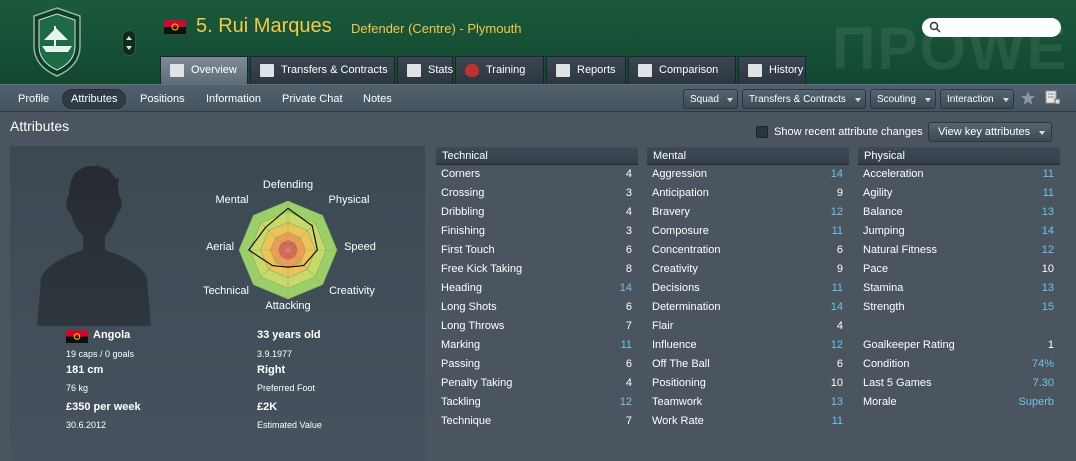 The width and height of the screenshot is (1076, 461). What do you see at coordinates (959, 383) in the screenshot?
I see `attribute-row: Last 5 Games 7.30` at bounding box center [959, 383].